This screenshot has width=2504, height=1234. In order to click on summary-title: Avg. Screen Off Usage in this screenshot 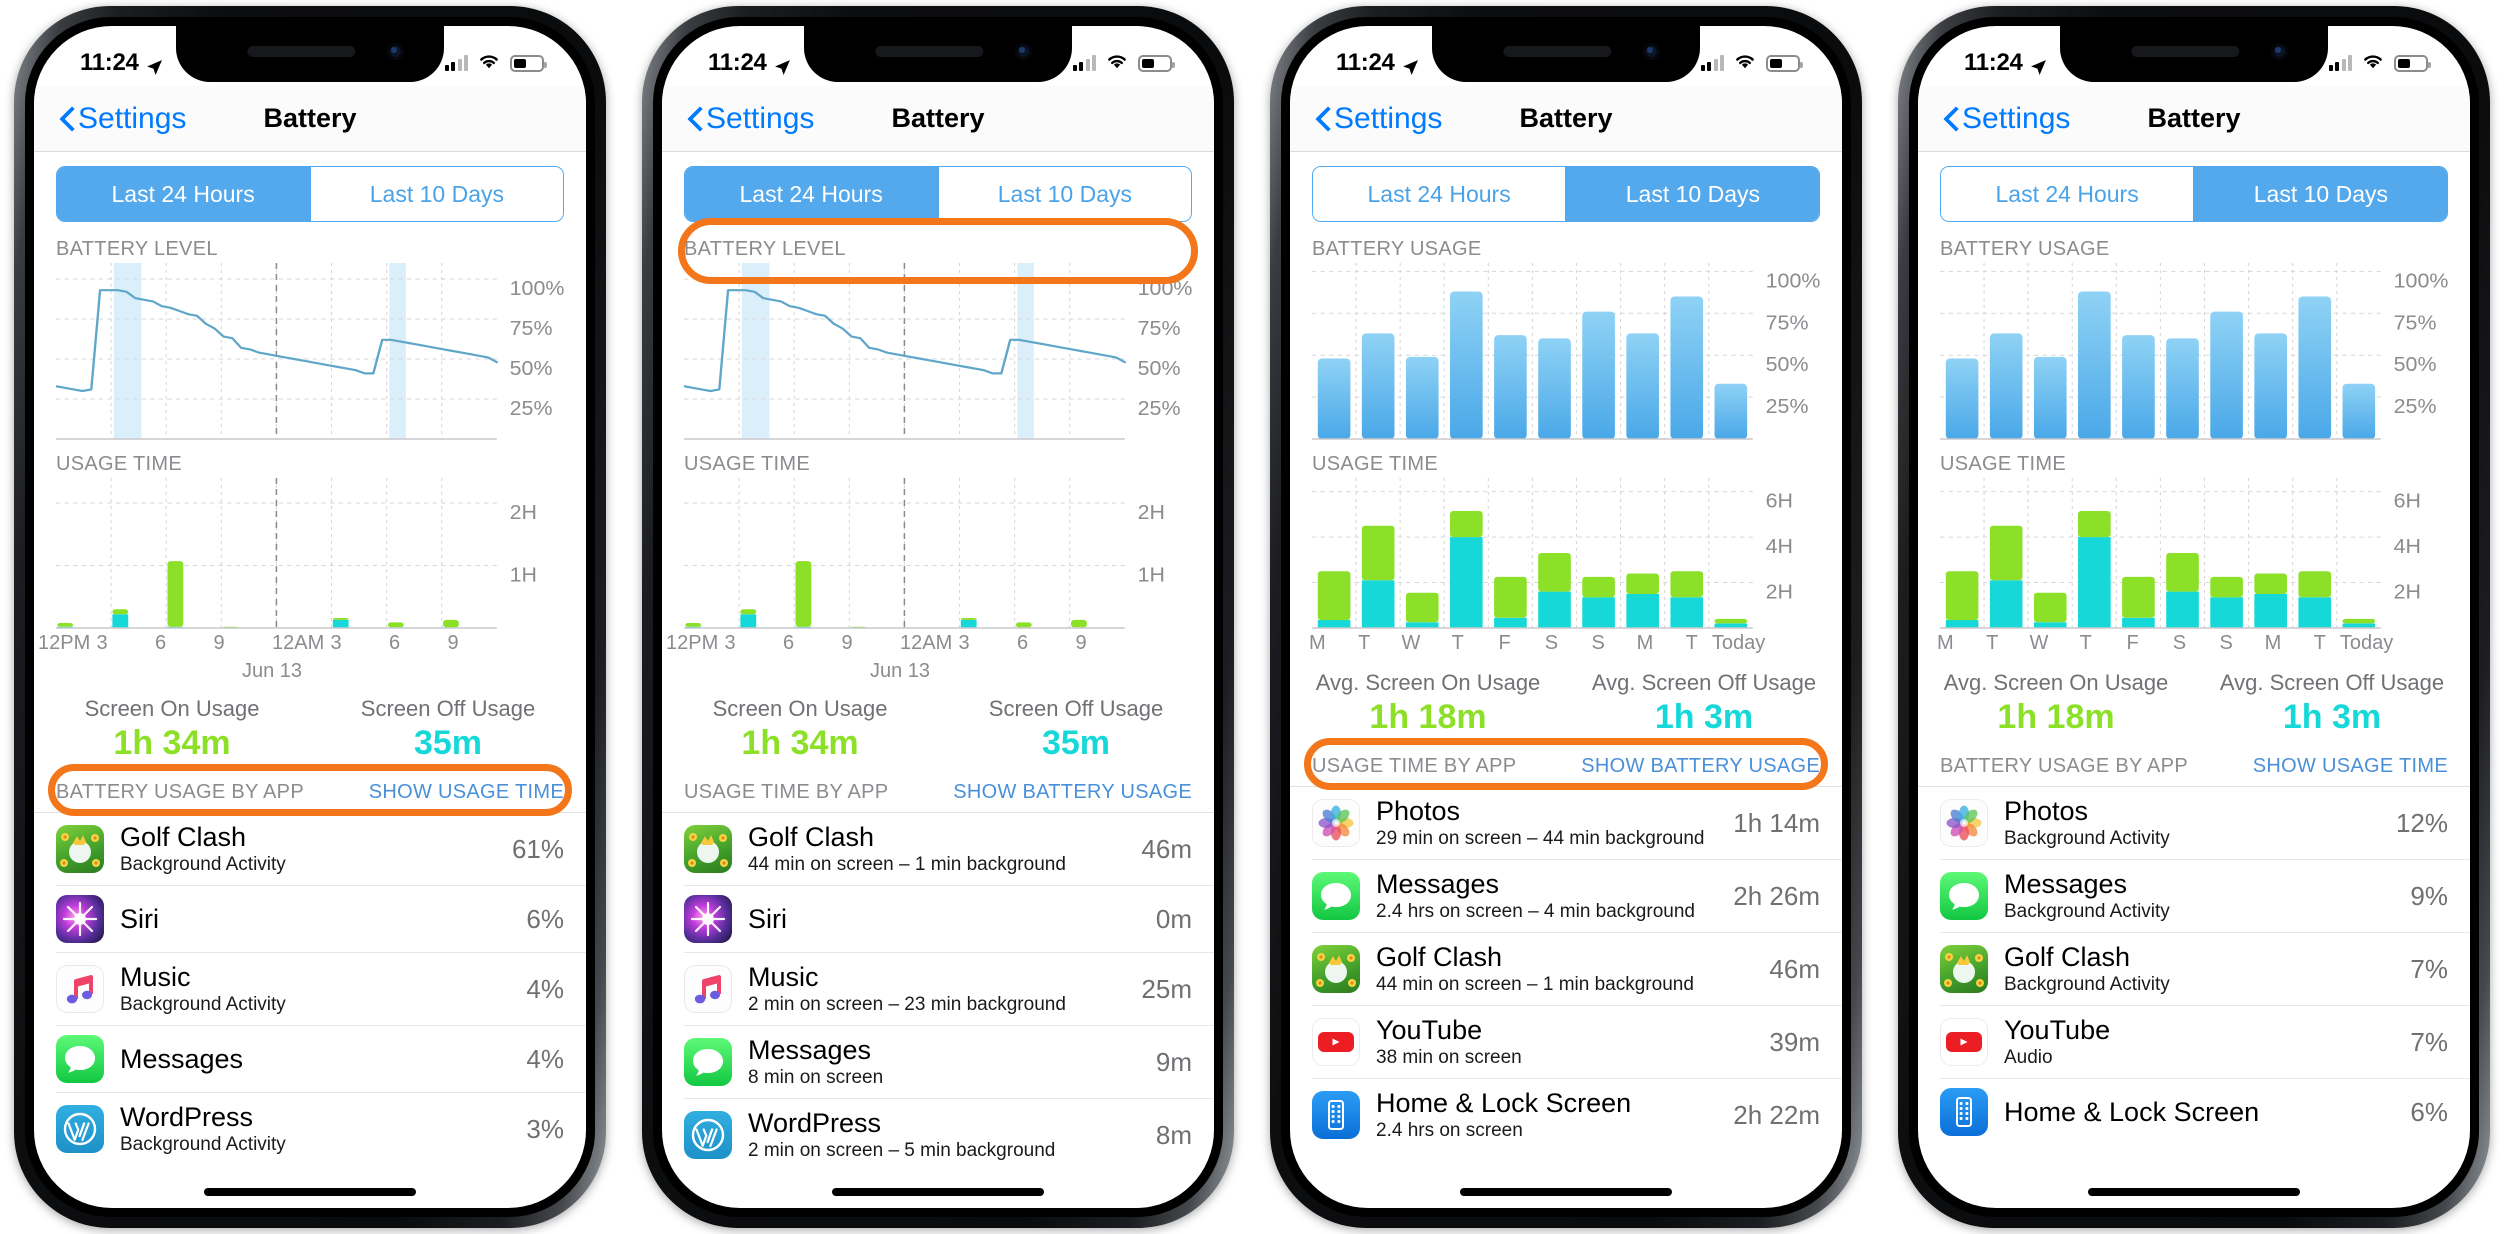, I will do `click(1704, 682)`.